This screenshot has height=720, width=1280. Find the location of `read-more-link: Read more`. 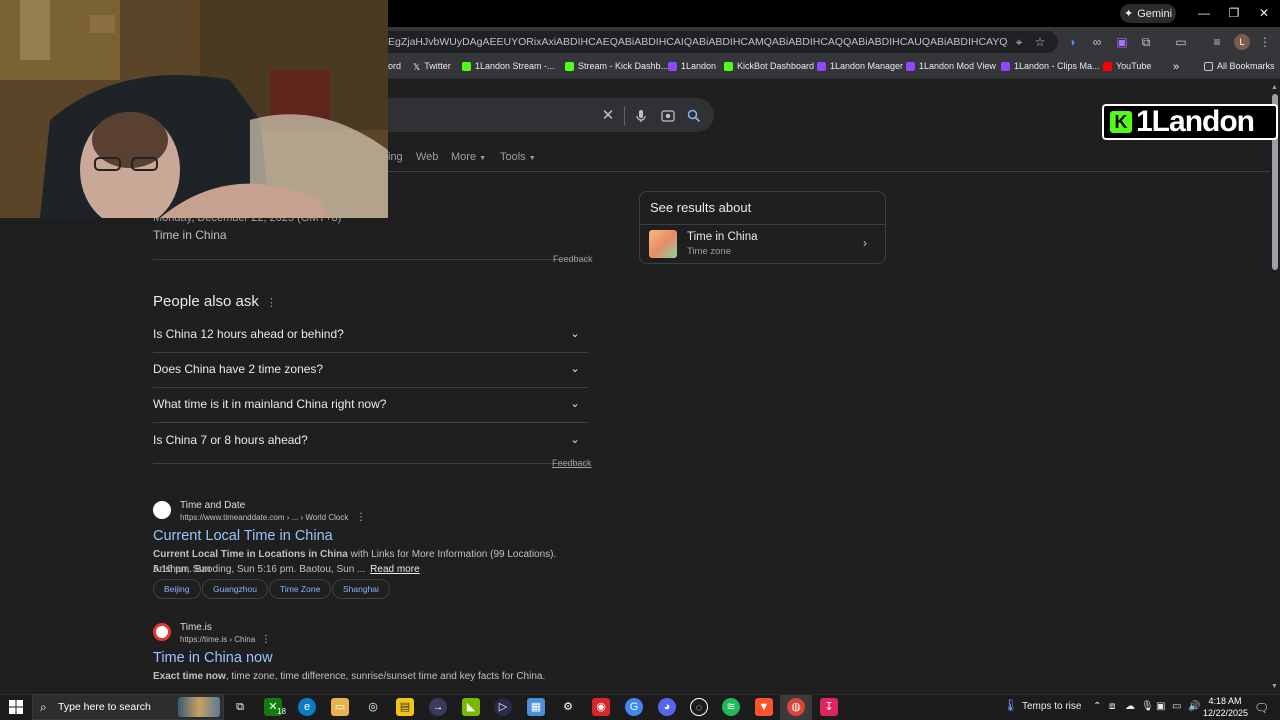

read-more-link: Read more is located at coordinates (394, 569).